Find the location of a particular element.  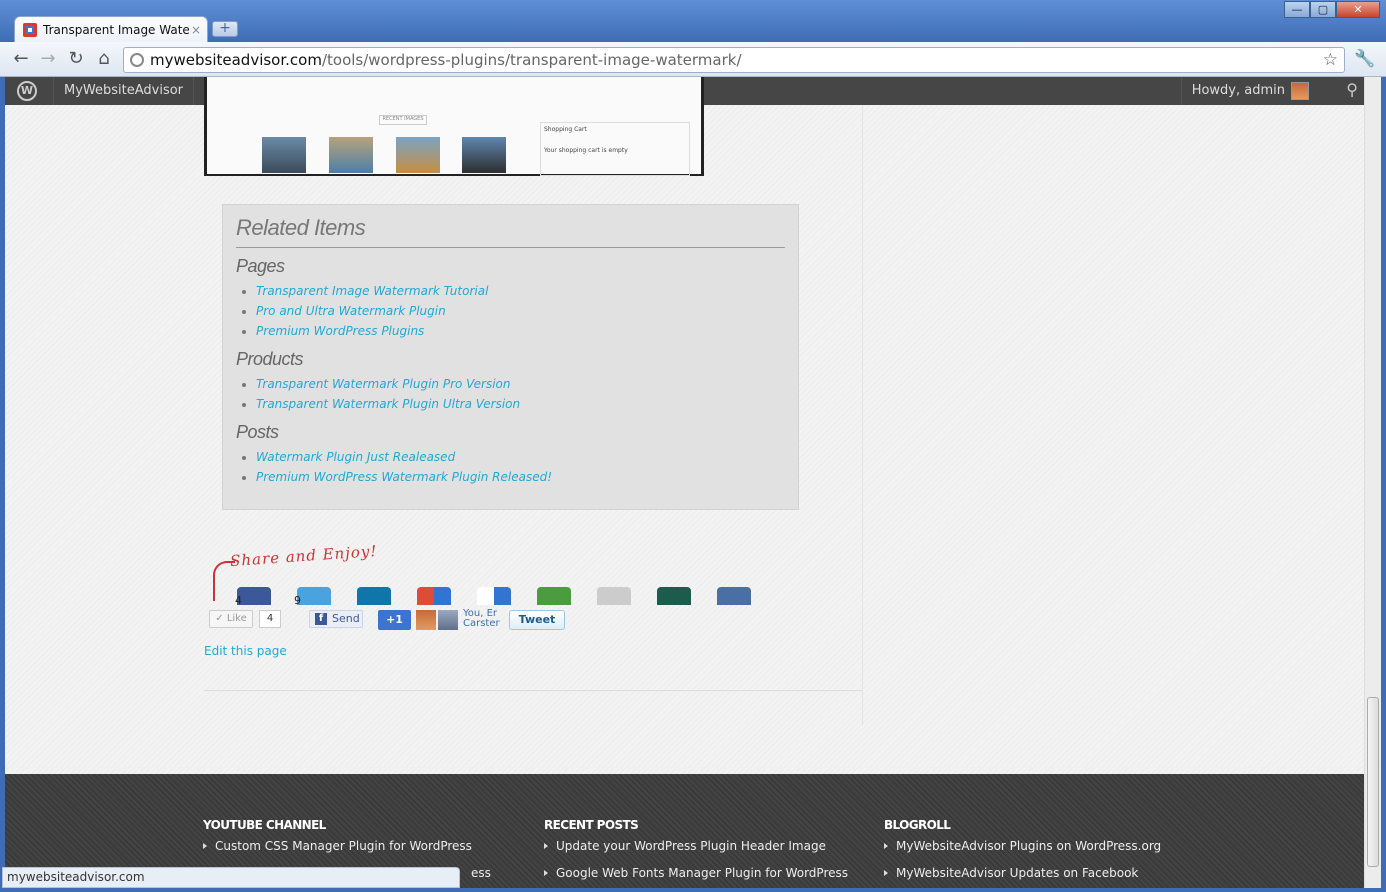

close-window-button: ✕ is located at coordinates (1358, 9).